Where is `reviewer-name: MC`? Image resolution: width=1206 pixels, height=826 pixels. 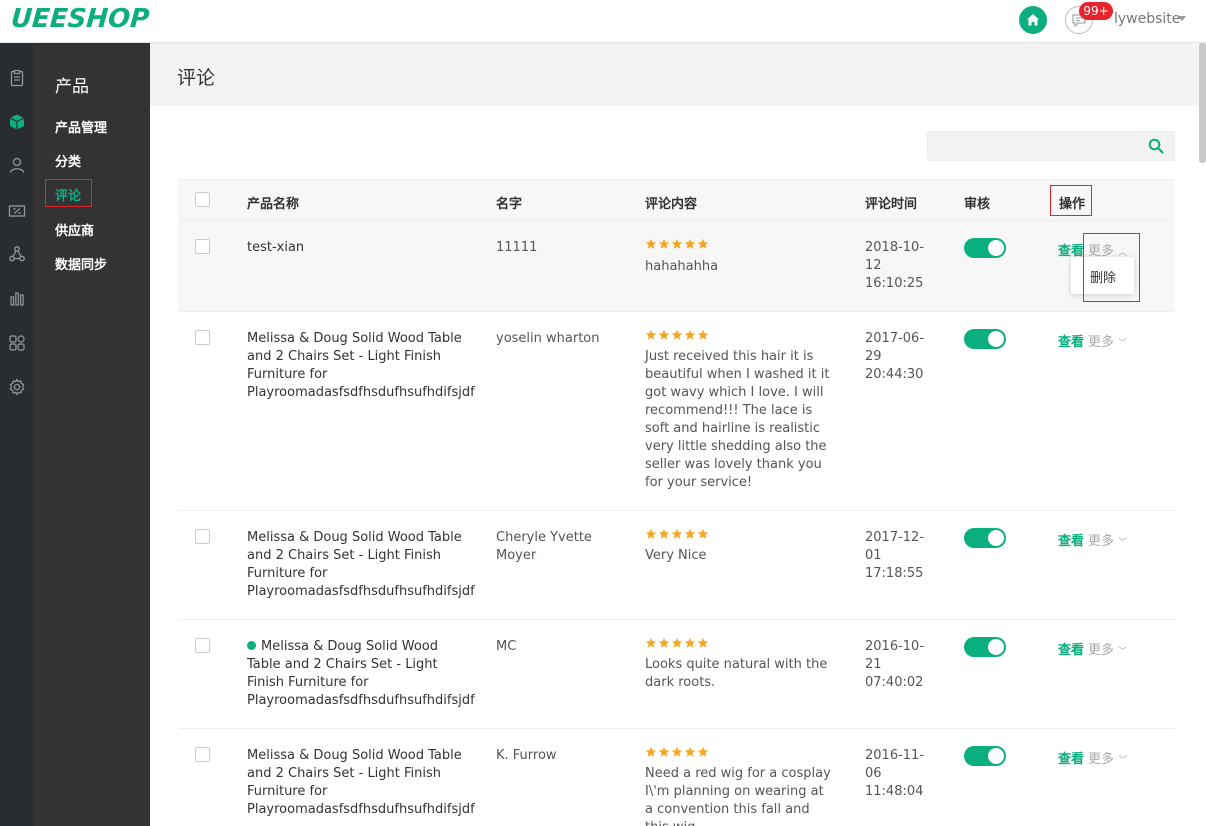
reviewer-name: MC is located at coordinates (506, 646).